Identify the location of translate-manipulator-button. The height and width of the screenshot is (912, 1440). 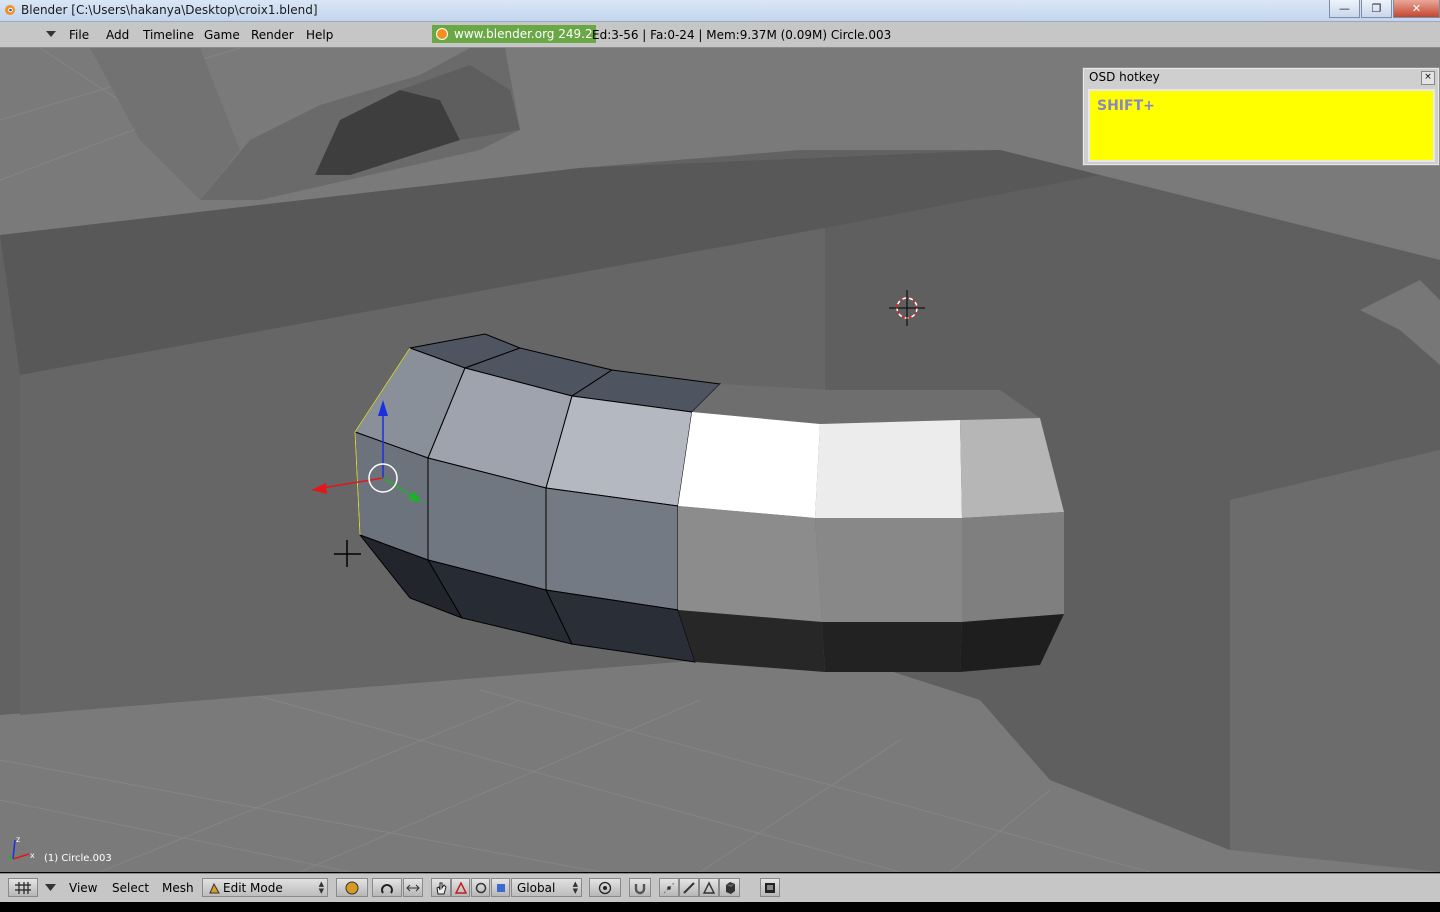
(460, 887).